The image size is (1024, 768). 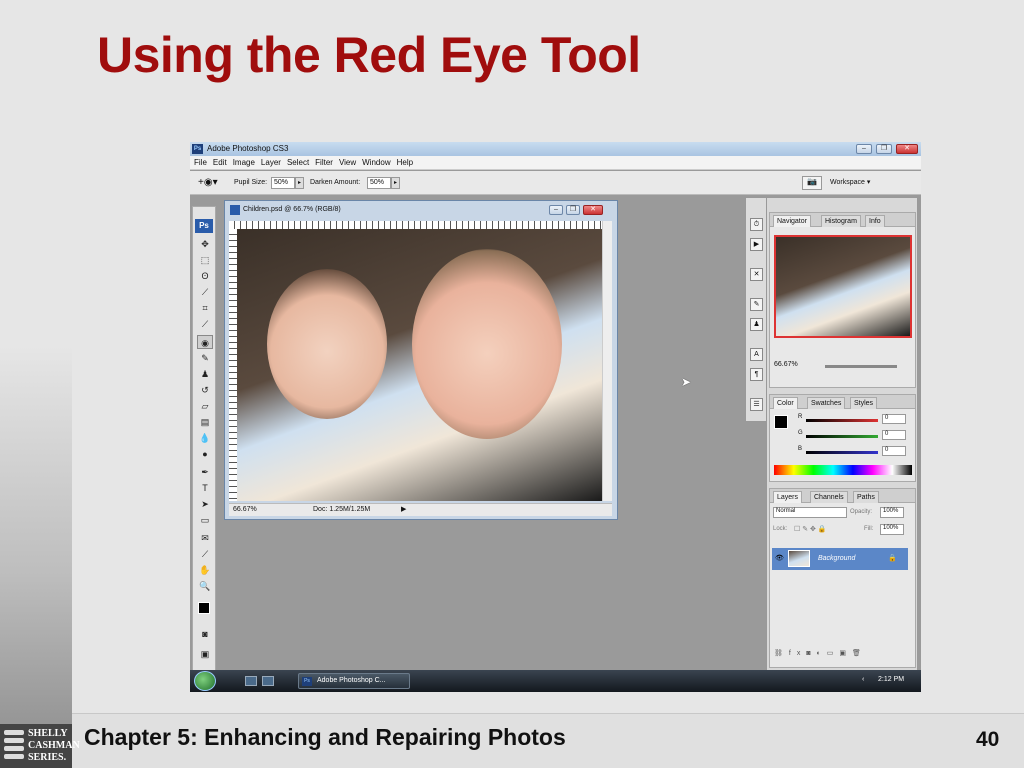 What do you see at coordinates (840, 559) in the screenshot?
I see `layer-row-background: 👁 Background 🔒` at bounding box center [840, 559].